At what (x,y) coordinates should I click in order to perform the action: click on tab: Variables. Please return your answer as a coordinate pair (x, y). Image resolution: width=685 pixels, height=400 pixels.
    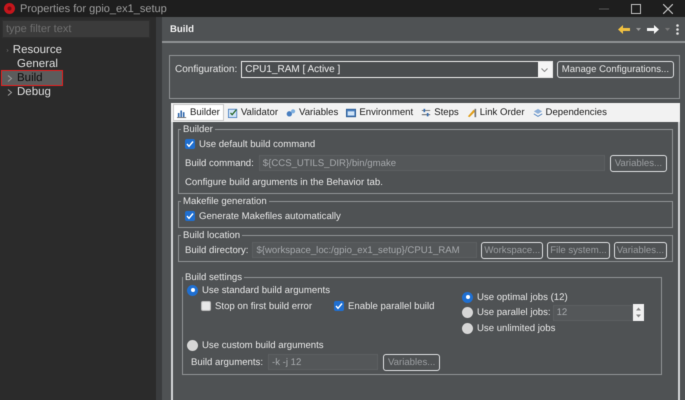
    Looking at the image, I should click on (312, 112).